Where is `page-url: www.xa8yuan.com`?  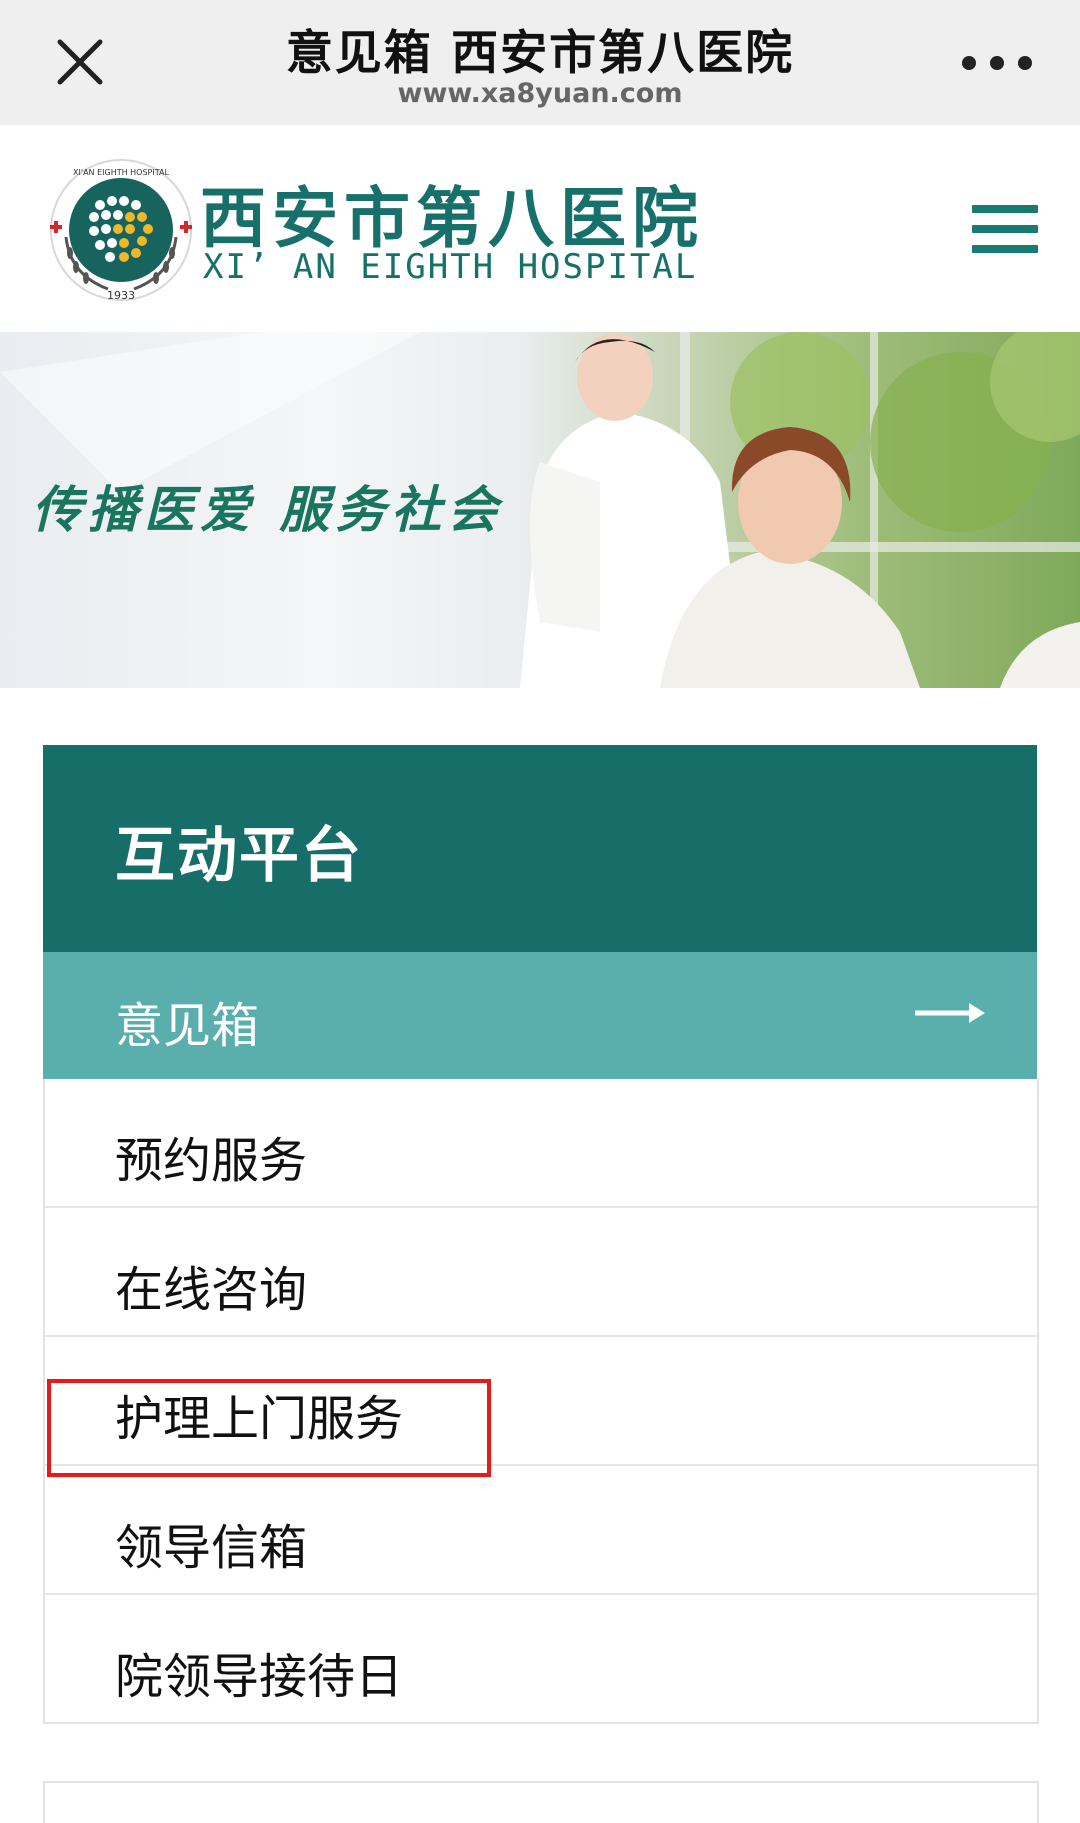
page-url: www.xa8yuan.com is located at coordinates (540, 93).